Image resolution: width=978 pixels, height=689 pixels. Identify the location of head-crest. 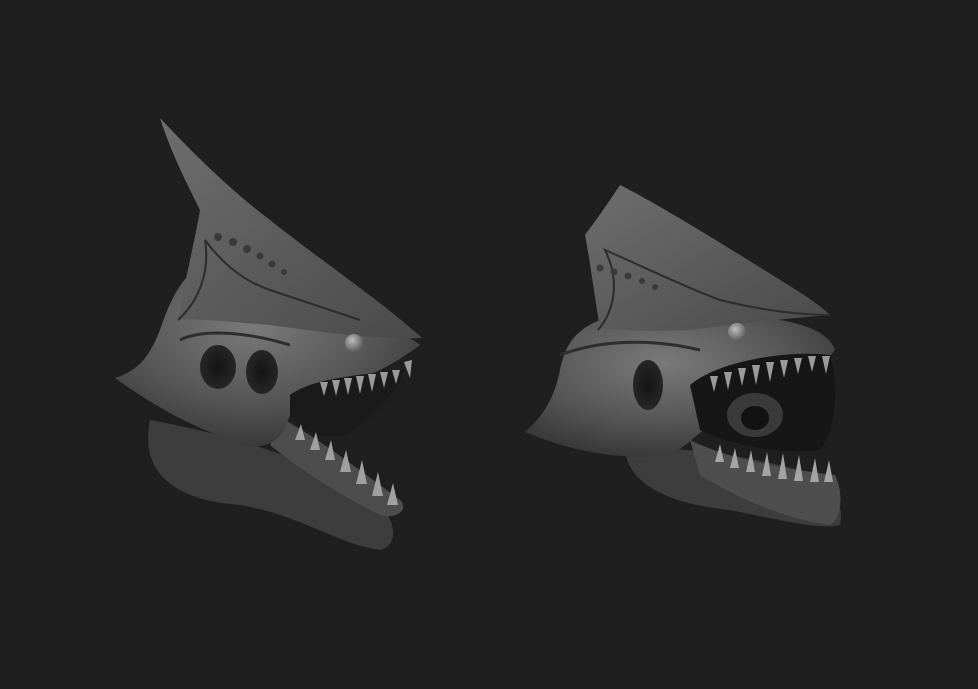
(291, 228).